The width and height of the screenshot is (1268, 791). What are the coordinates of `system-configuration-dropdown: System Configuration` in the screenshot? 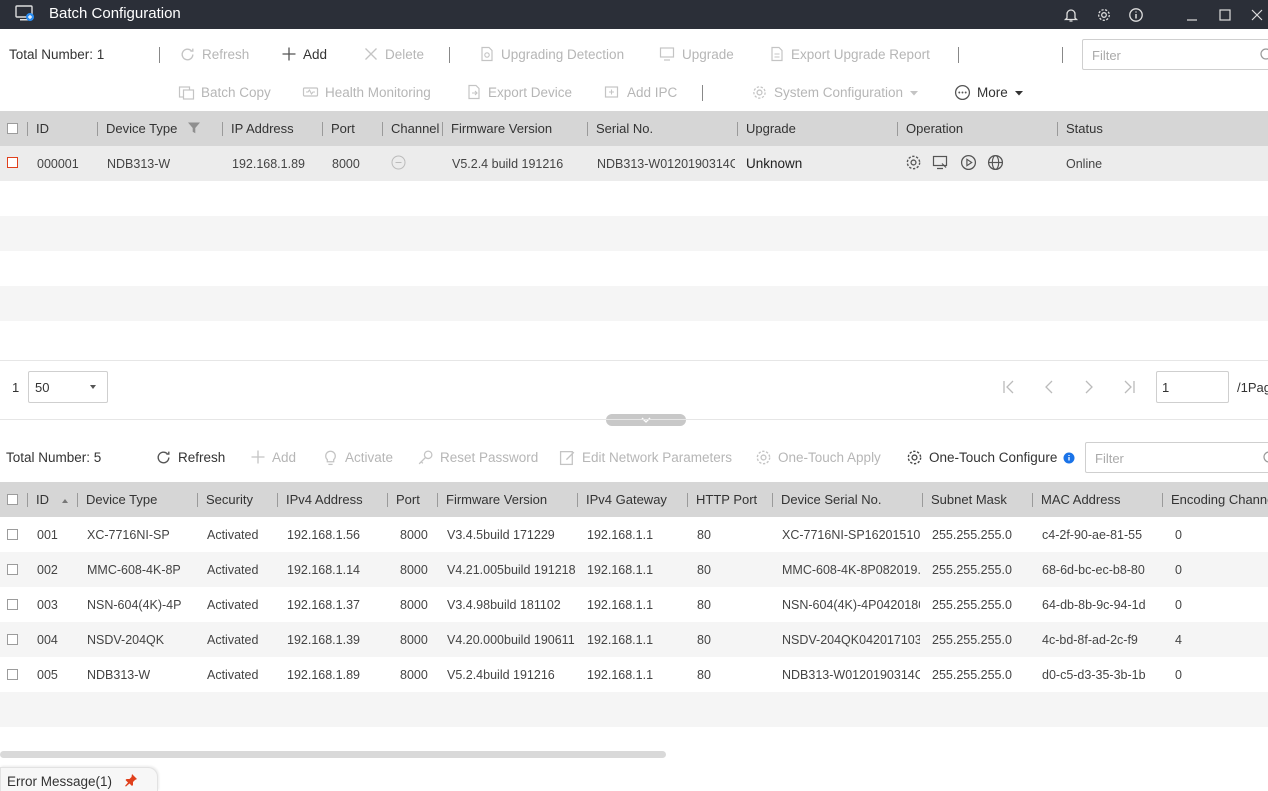 It's located at (835, 92).